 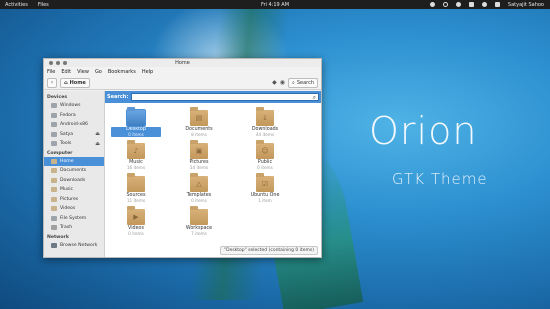 I want to click on file-item-music: ♪ Music 16 items, so click(x=136, y=155).